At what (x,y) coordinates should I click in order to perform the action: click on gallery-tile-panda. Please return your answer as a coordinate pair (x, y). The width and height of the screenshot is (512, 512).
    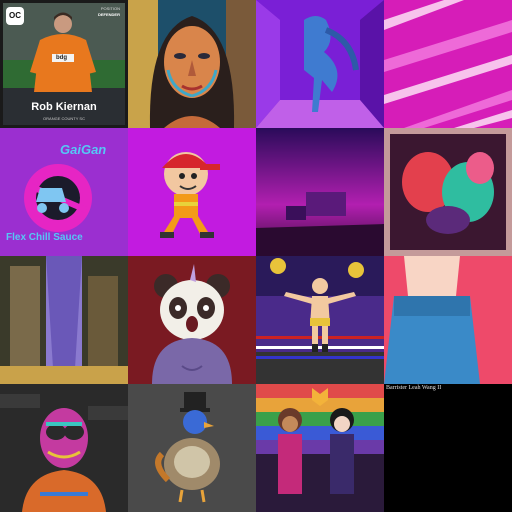
    Looking at the image, I should click on (192, 320).